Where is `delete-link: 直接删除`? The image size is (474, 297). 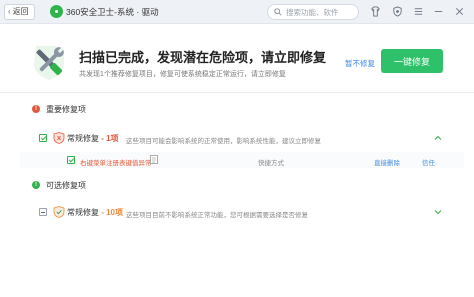
delete-link: 直接删除 is located at coordinates (387, 162).